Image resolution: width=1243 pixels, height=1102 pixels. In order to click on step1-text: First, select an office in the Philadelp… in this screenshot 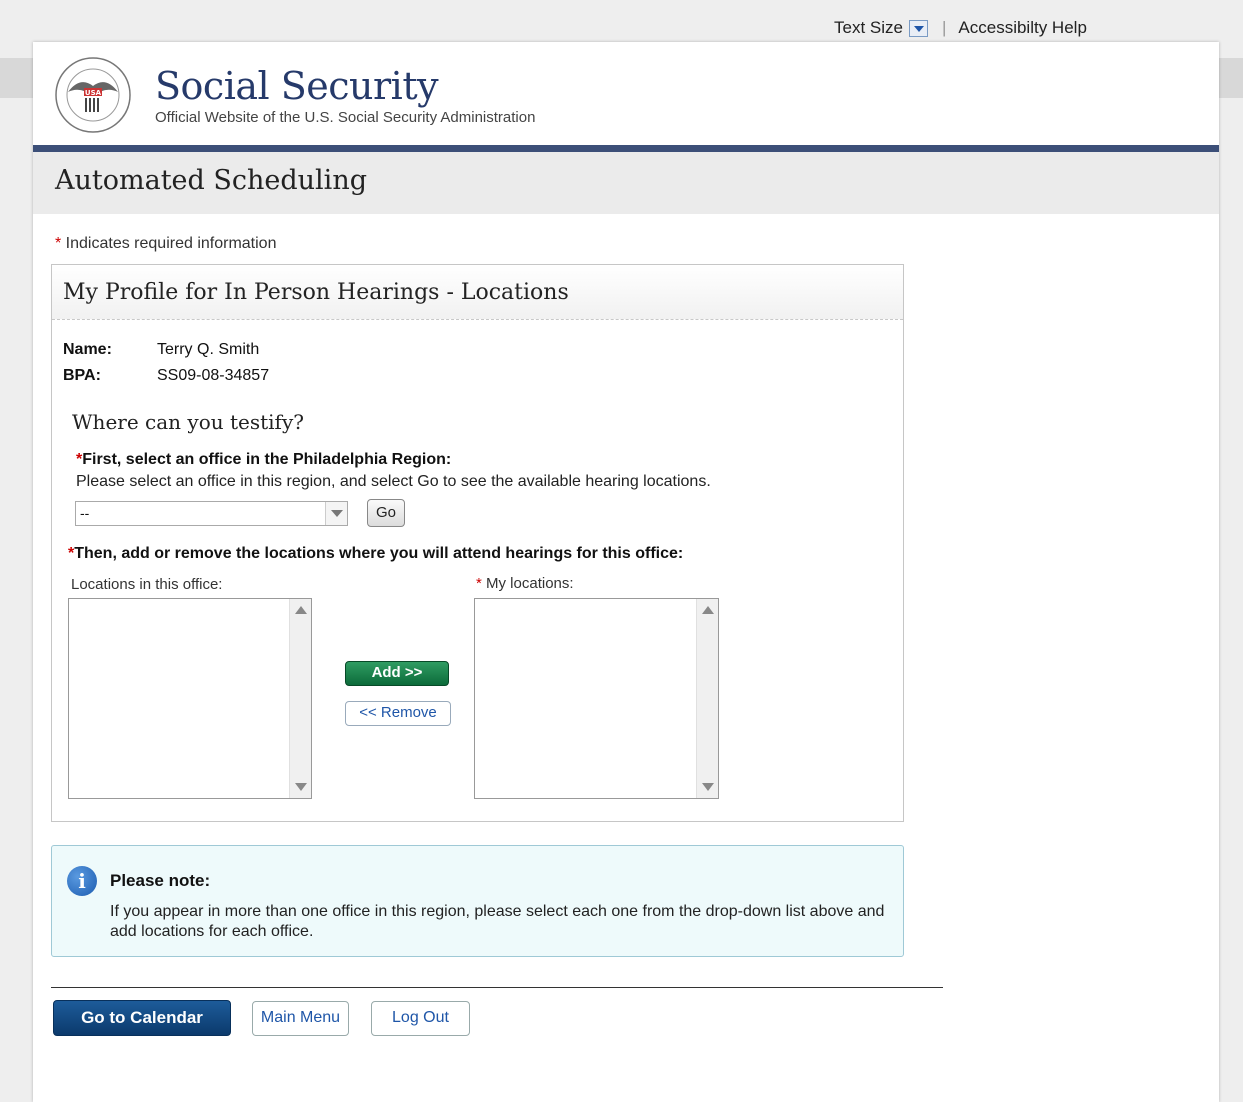, I will do `click(267, 459)`.